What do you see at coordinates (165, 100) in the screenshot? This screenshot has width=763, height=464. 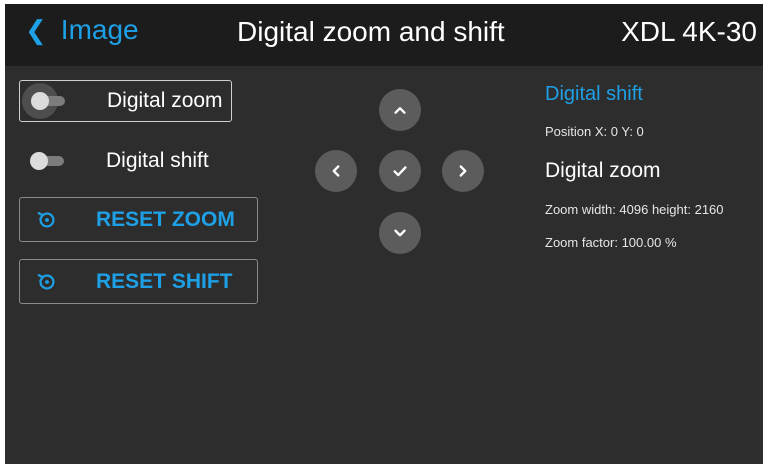 I see `digital-zoom-label: Digital zoom` at bounding box center [165, 100].